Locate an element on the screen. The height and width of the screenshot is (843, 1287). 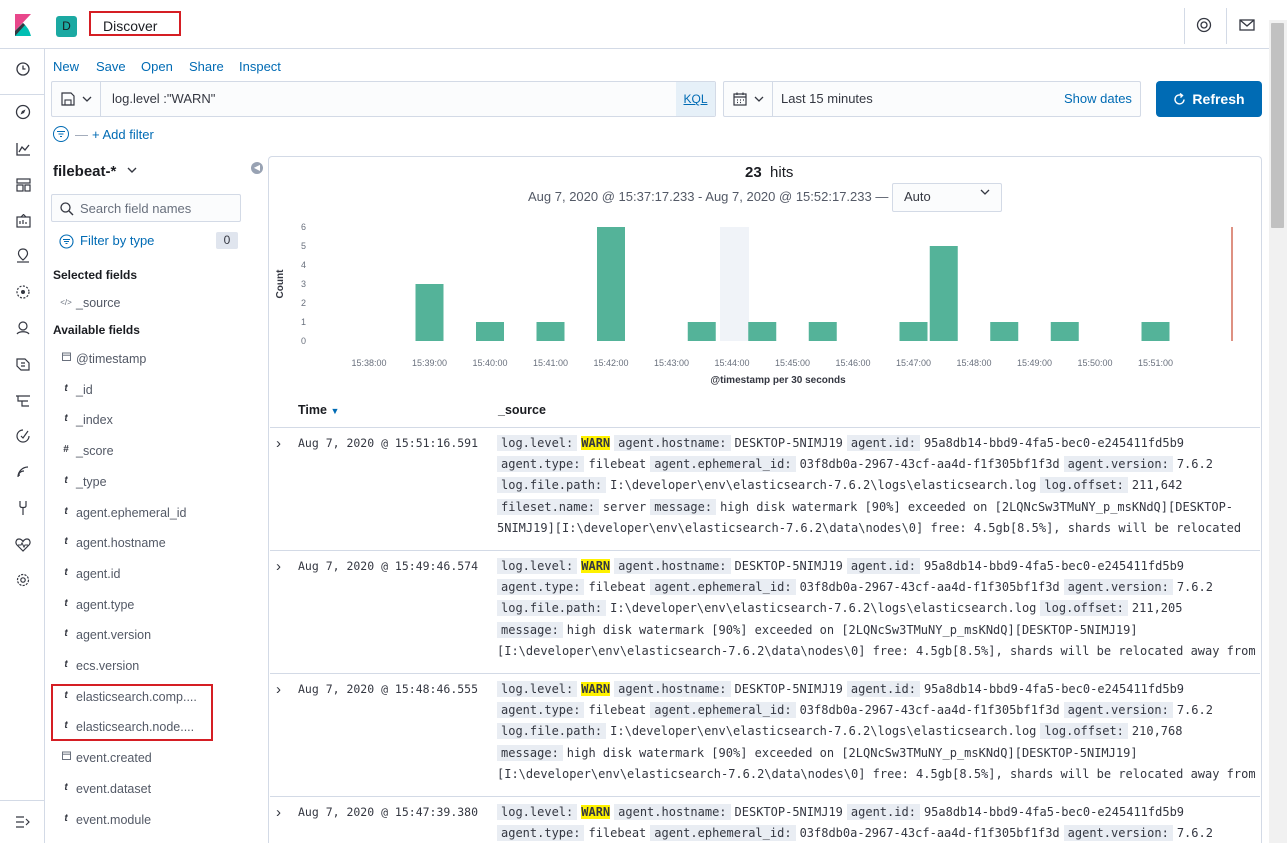
siem-icon is located at coordinates (23, 475).